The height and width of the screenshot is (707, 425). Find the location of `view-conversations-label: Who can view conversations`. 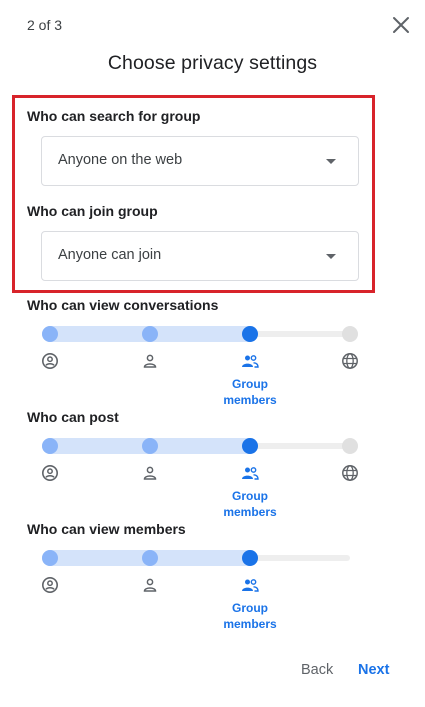

view-conversations-label: Who can view conversations is located at coordinates (123, 305).